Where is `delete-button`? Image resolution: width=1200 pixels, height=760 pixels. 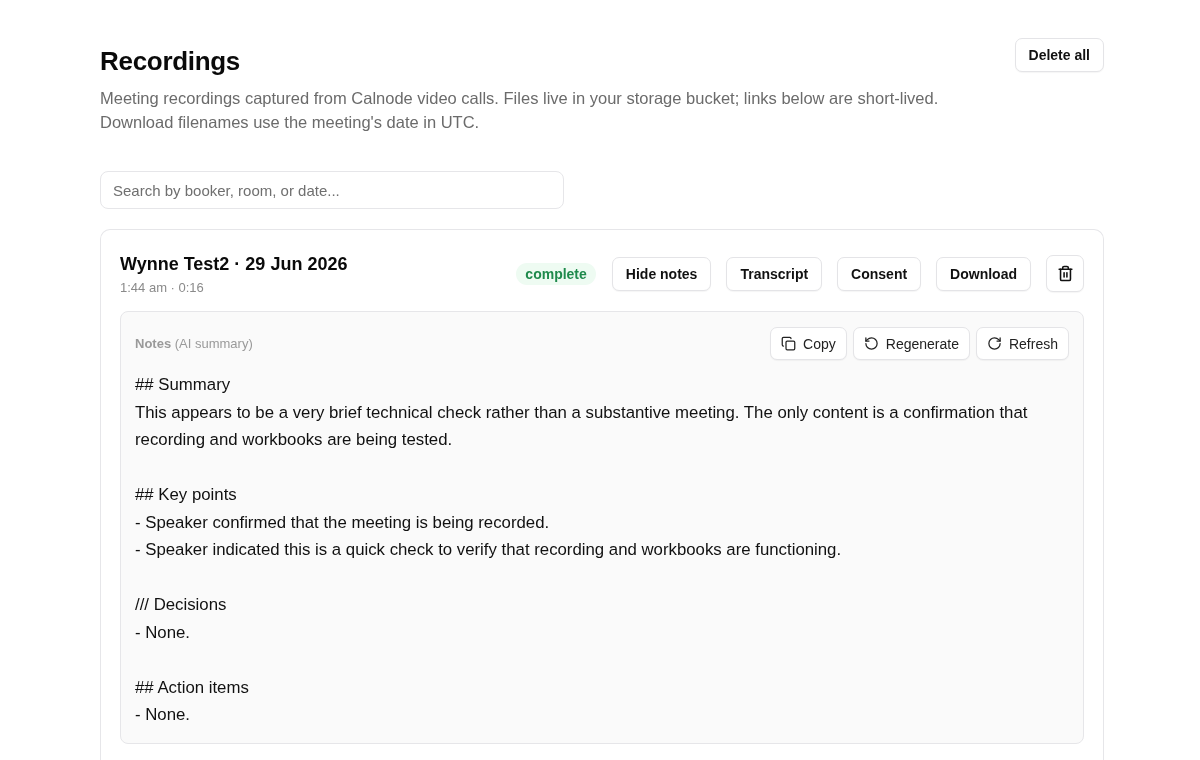
delete-button is located at coordinates (1065, 273).